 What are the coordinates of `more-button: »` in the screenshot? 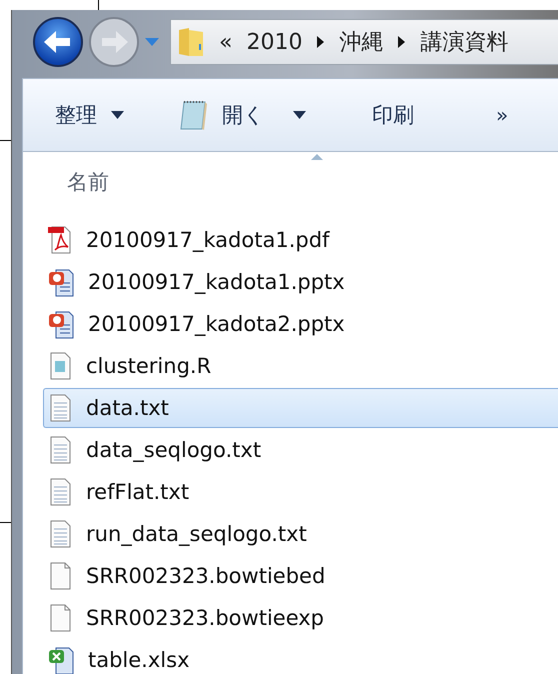 It's located at (502, 115).